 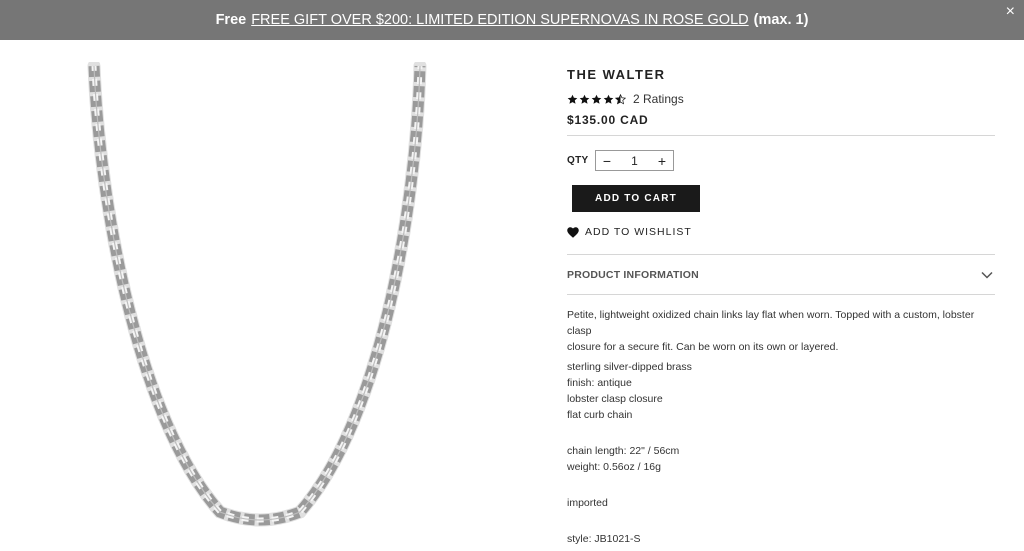 I want to click on spec-line: finish: antique, so click(x=599, y=383).